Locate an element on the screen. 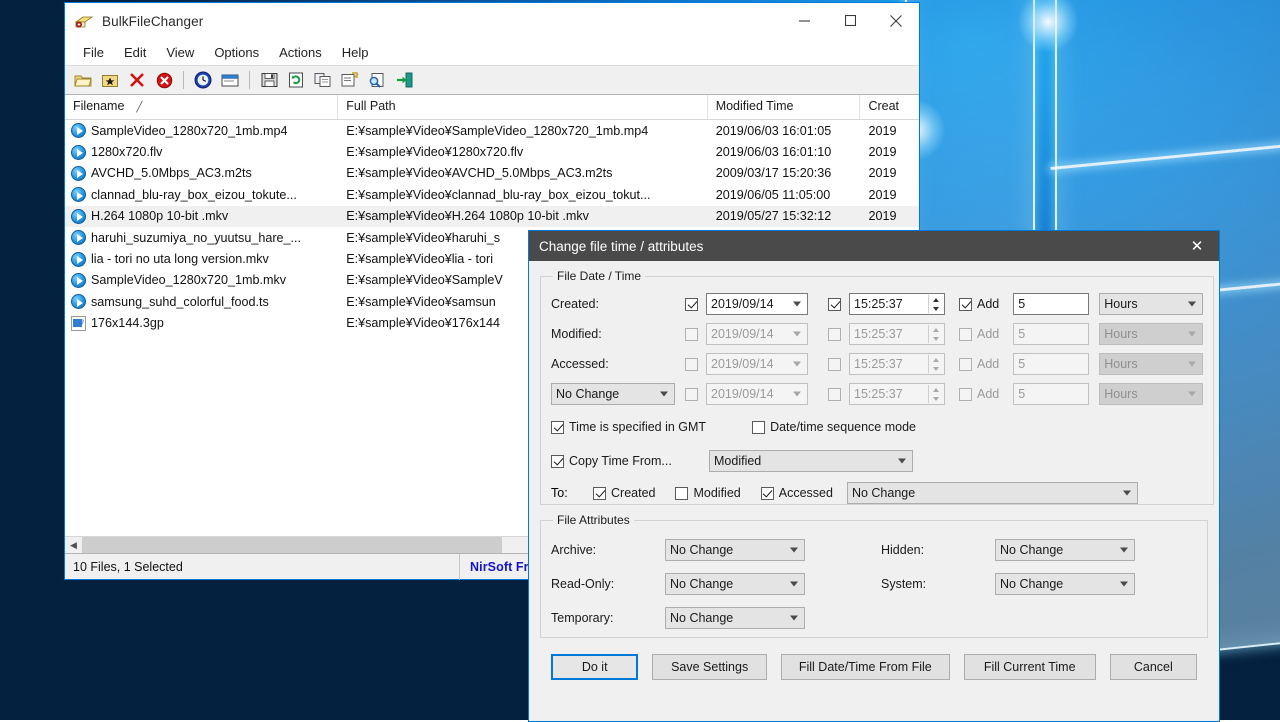 The width and height of the screenshot is (1280, 722). scroll-left-icon: ◀ is located at coordinates (73, 545).